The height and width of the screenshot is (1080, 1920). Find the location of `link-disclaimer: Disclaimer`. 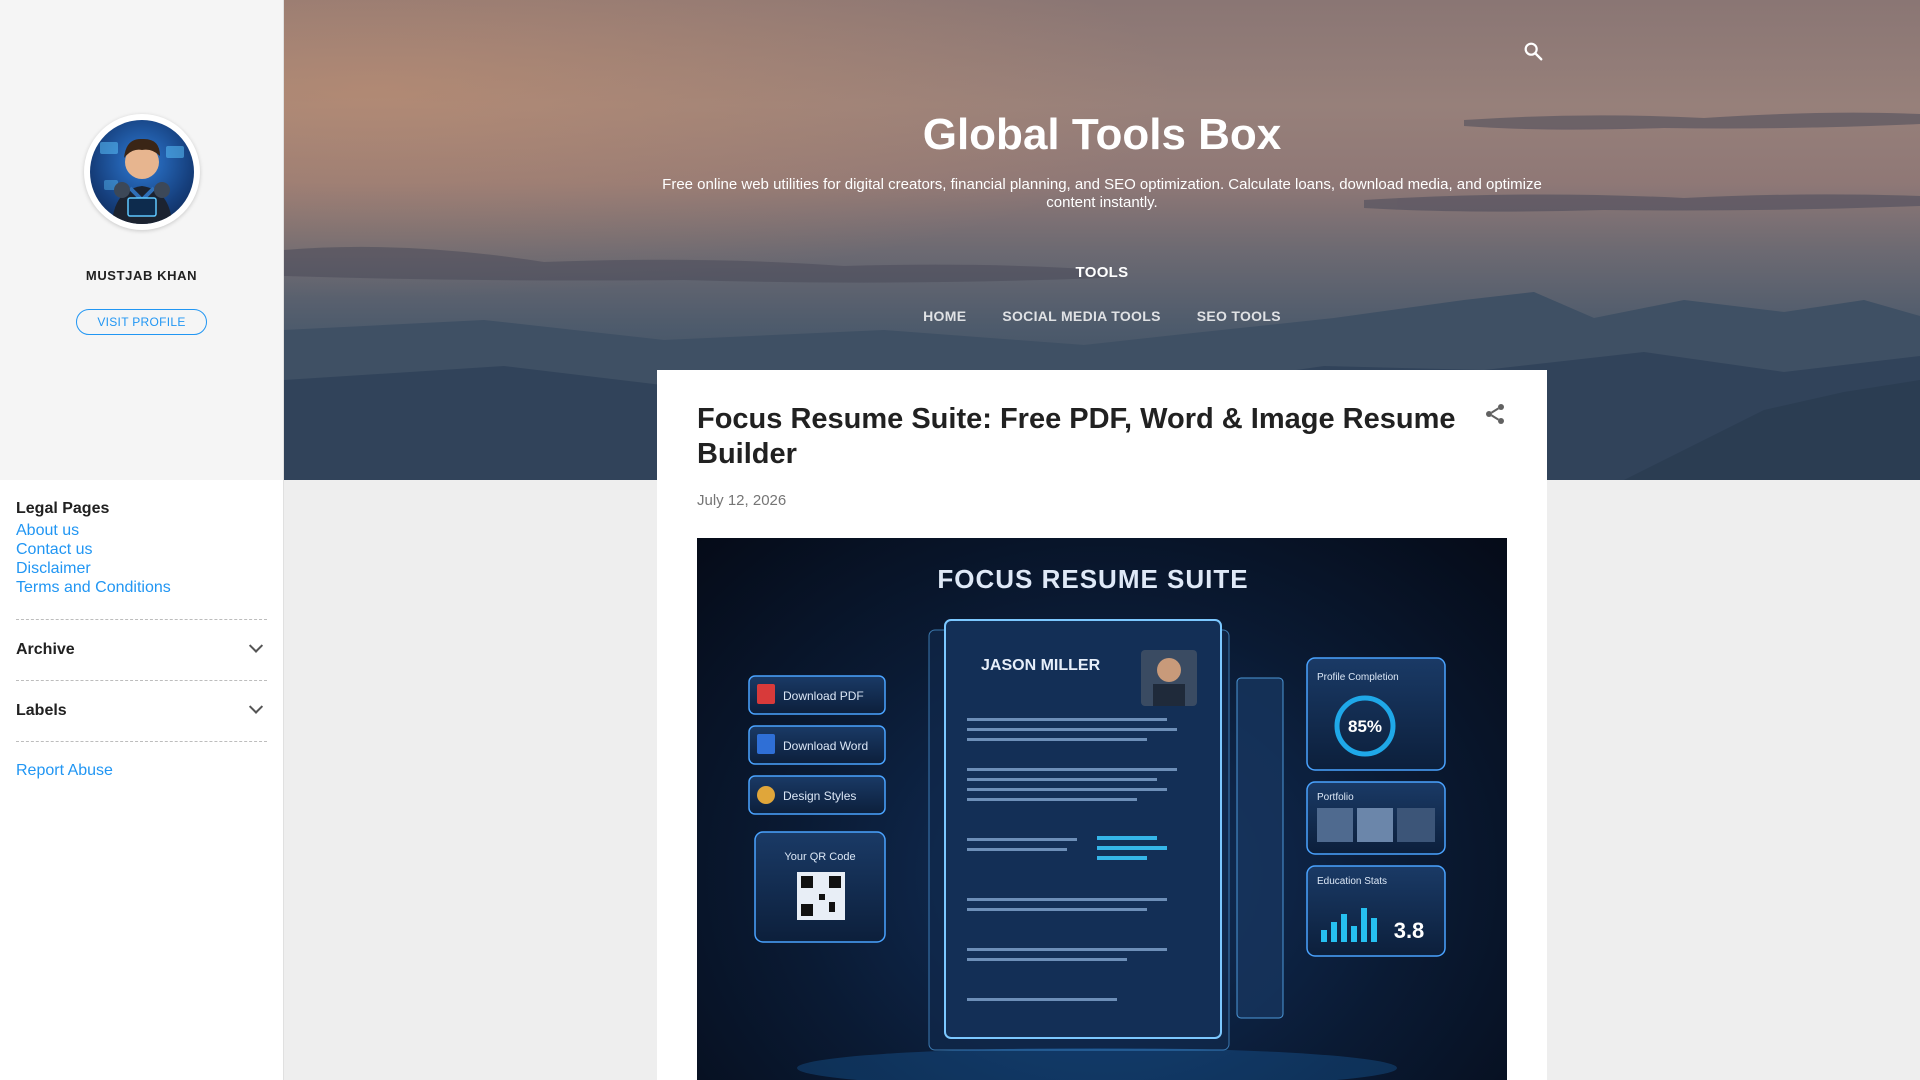

link-disclaimer: Disclaimer is located at coordinates (141, 568).